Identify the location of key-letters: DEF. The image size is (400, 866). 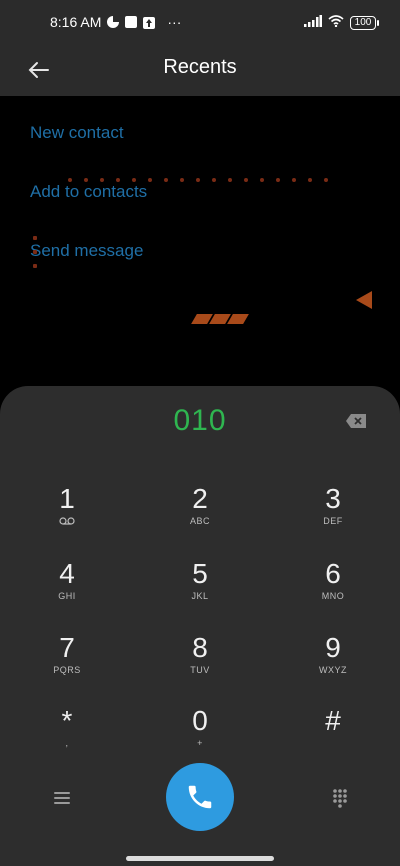
(333, 521).